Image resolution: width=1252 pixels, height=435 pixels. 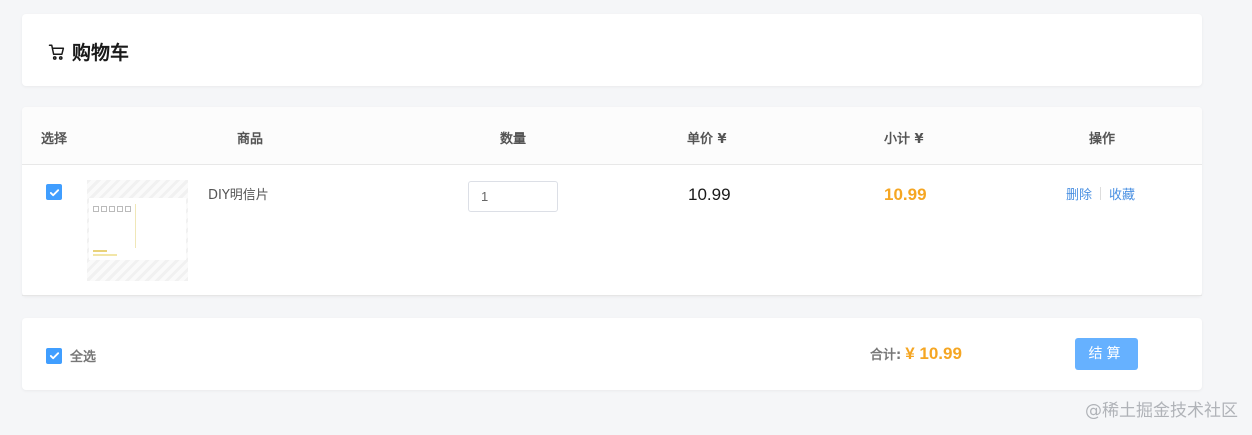 What do you see at coordinates (513, 139) in the screenshot?
I see `column-header-quantity: 数量` at bounding box center [513, 139].